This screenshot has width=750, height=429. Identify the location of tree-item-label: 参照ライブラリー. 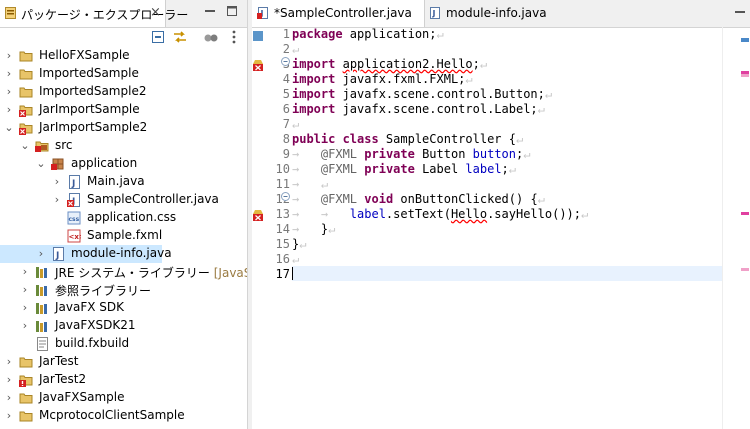
(103, 291).